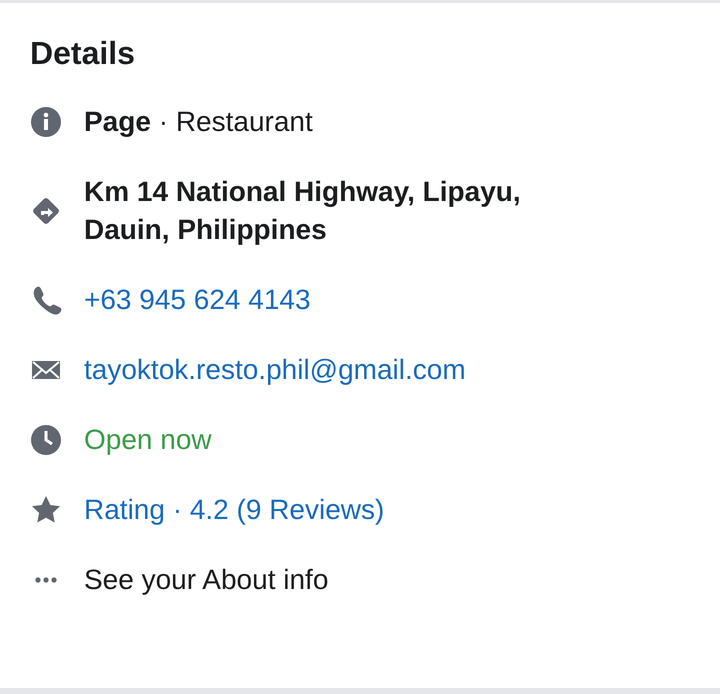  I want to click on info-icon, so click(46, 122).